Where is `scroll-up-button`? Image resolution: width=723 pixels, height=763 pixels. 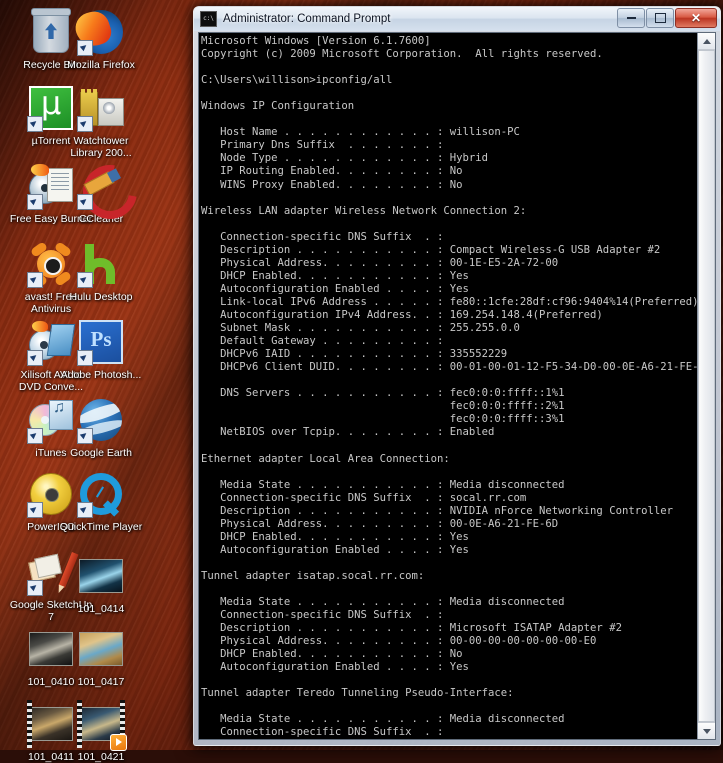
scroll-up-button is located at coordinates (706, 41).